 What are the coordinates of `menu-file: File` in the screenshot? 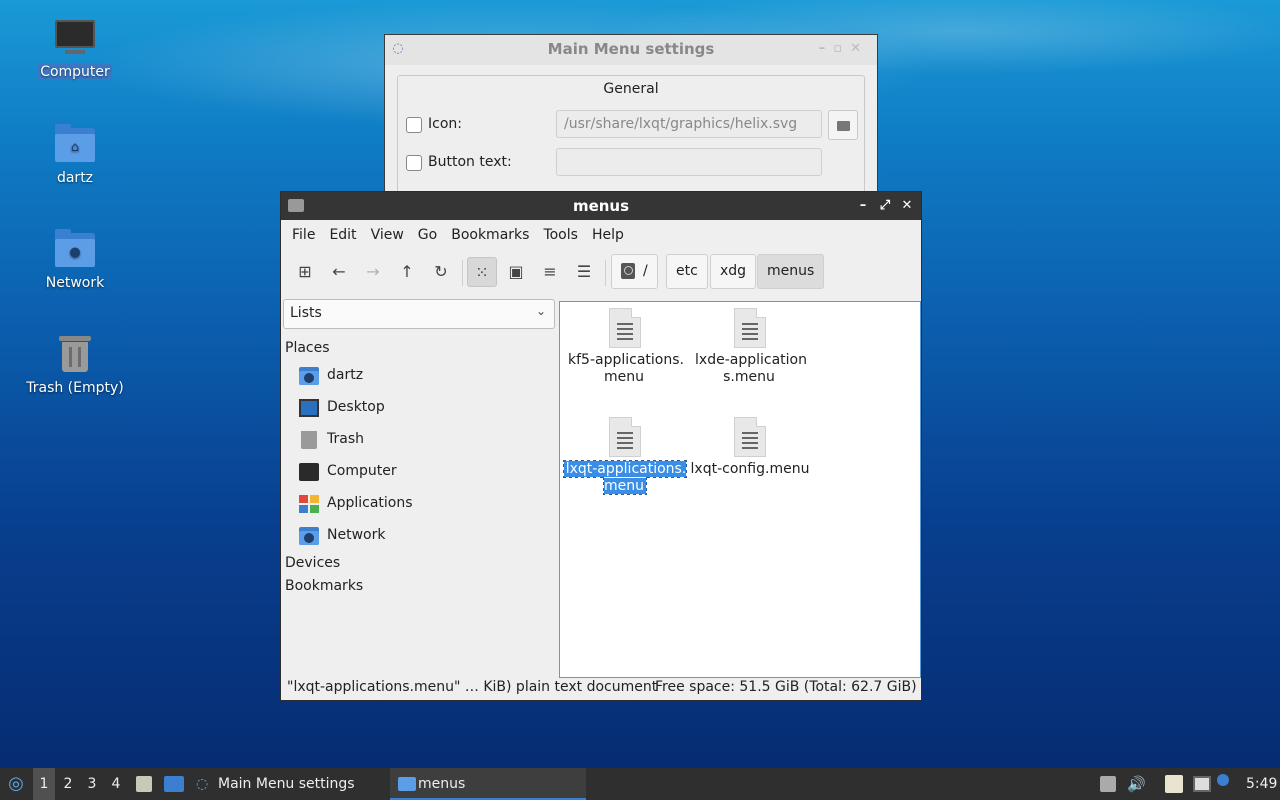 It's located at (303, 235).